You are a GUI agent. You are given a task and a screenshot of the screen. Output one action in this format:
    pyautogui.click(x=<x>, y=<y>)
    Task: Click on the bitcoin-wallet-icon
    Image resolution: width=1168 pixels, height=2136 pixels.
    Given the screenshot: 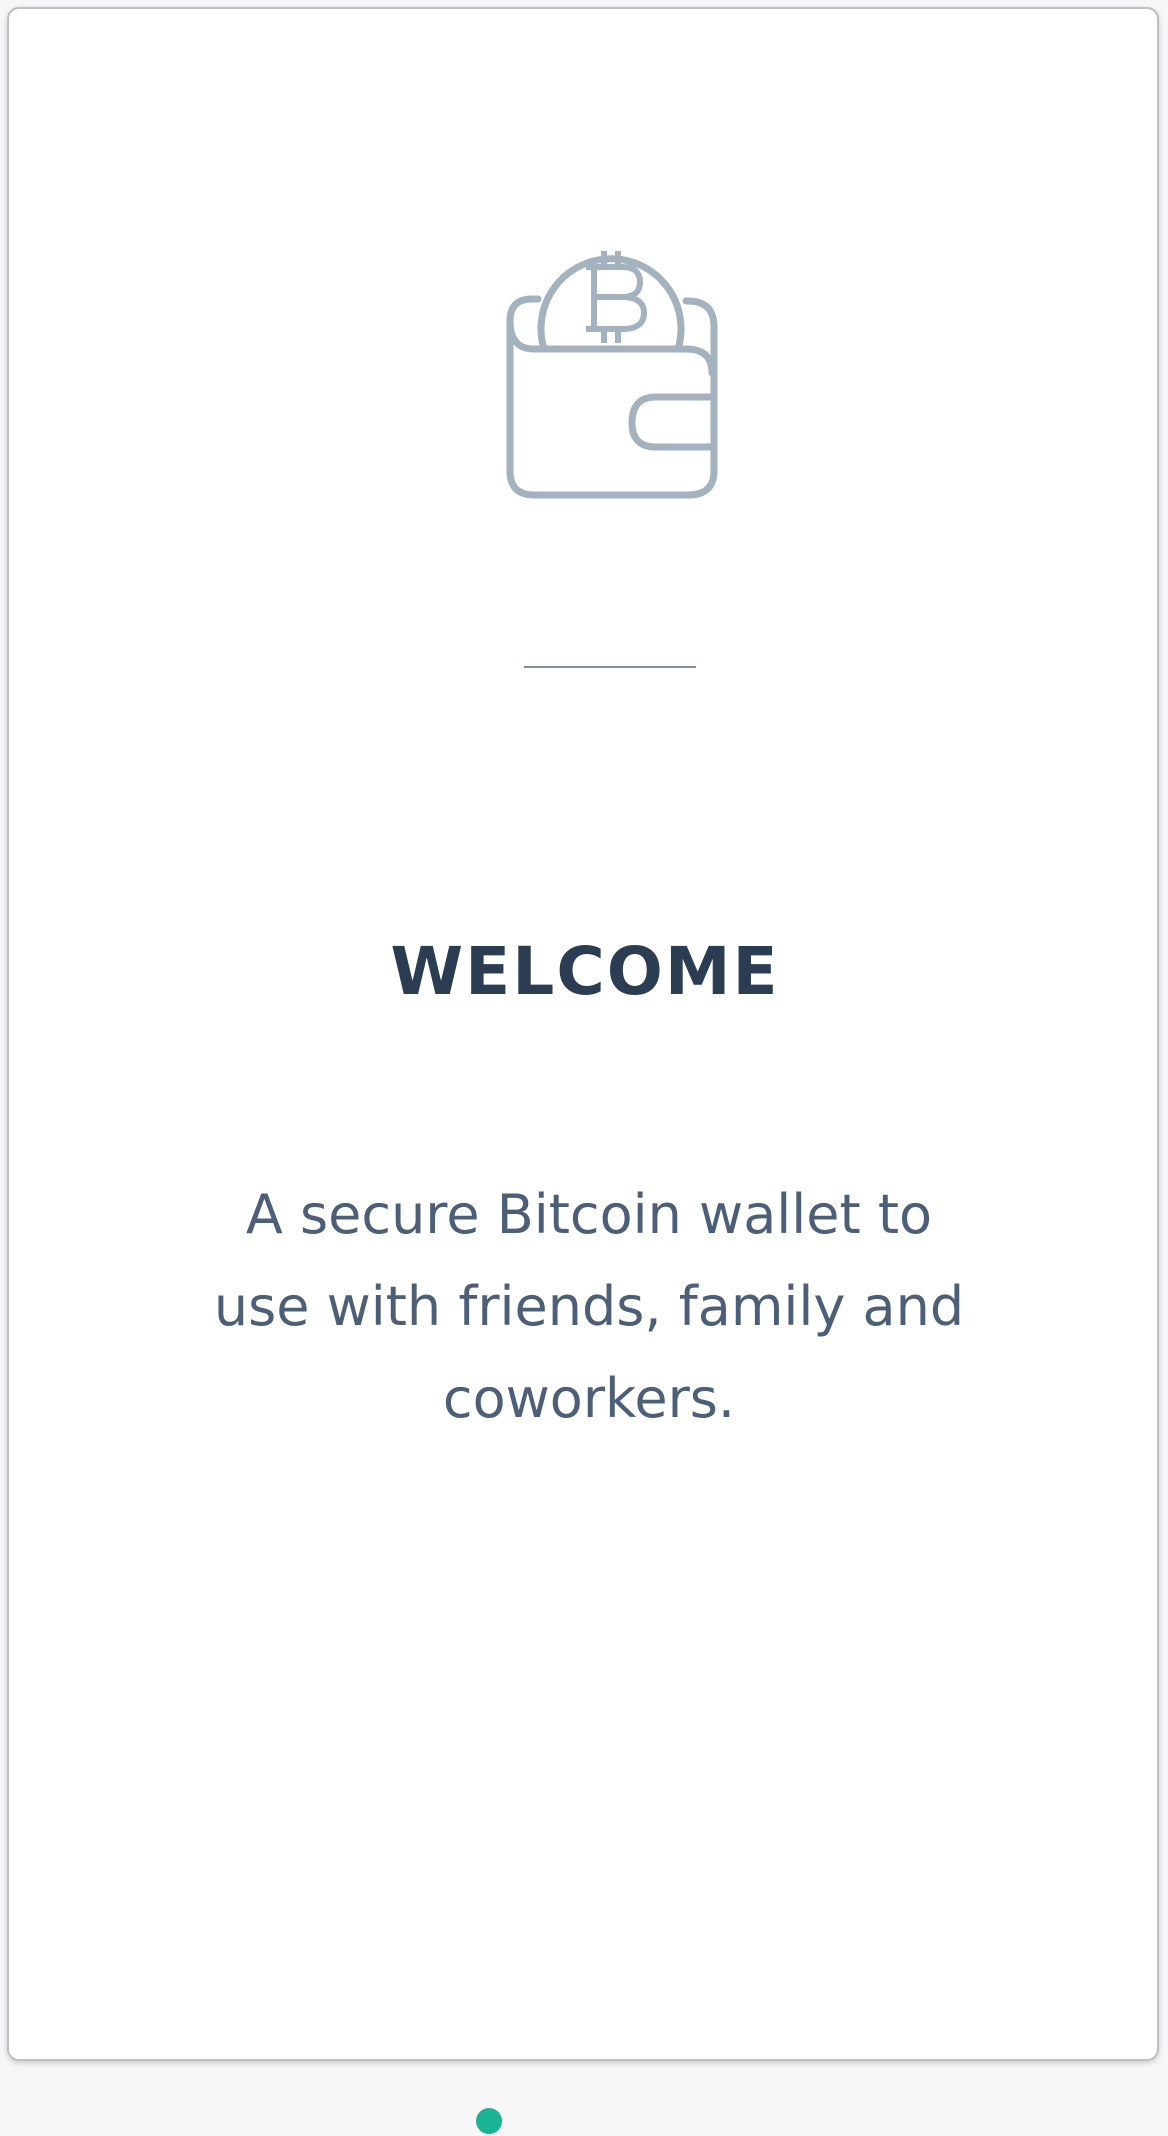 What is the action you would take?
    pyautogui.click(x=612, y=375)
    